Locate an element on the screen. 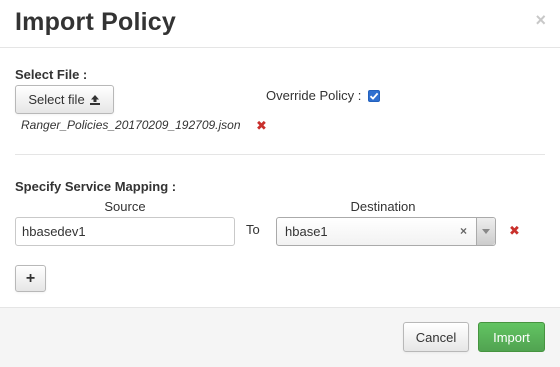 This screenshot has height=367, width=560. override-policy-checkbox is located at coordinates (374, 96).